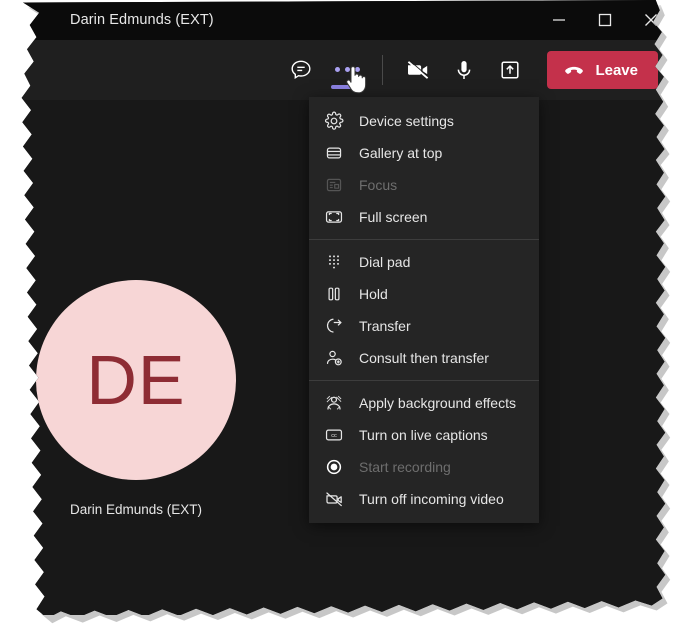 The image size is (676, 640). I want to click on closed-captions-icon: cc, so click(334, 435).